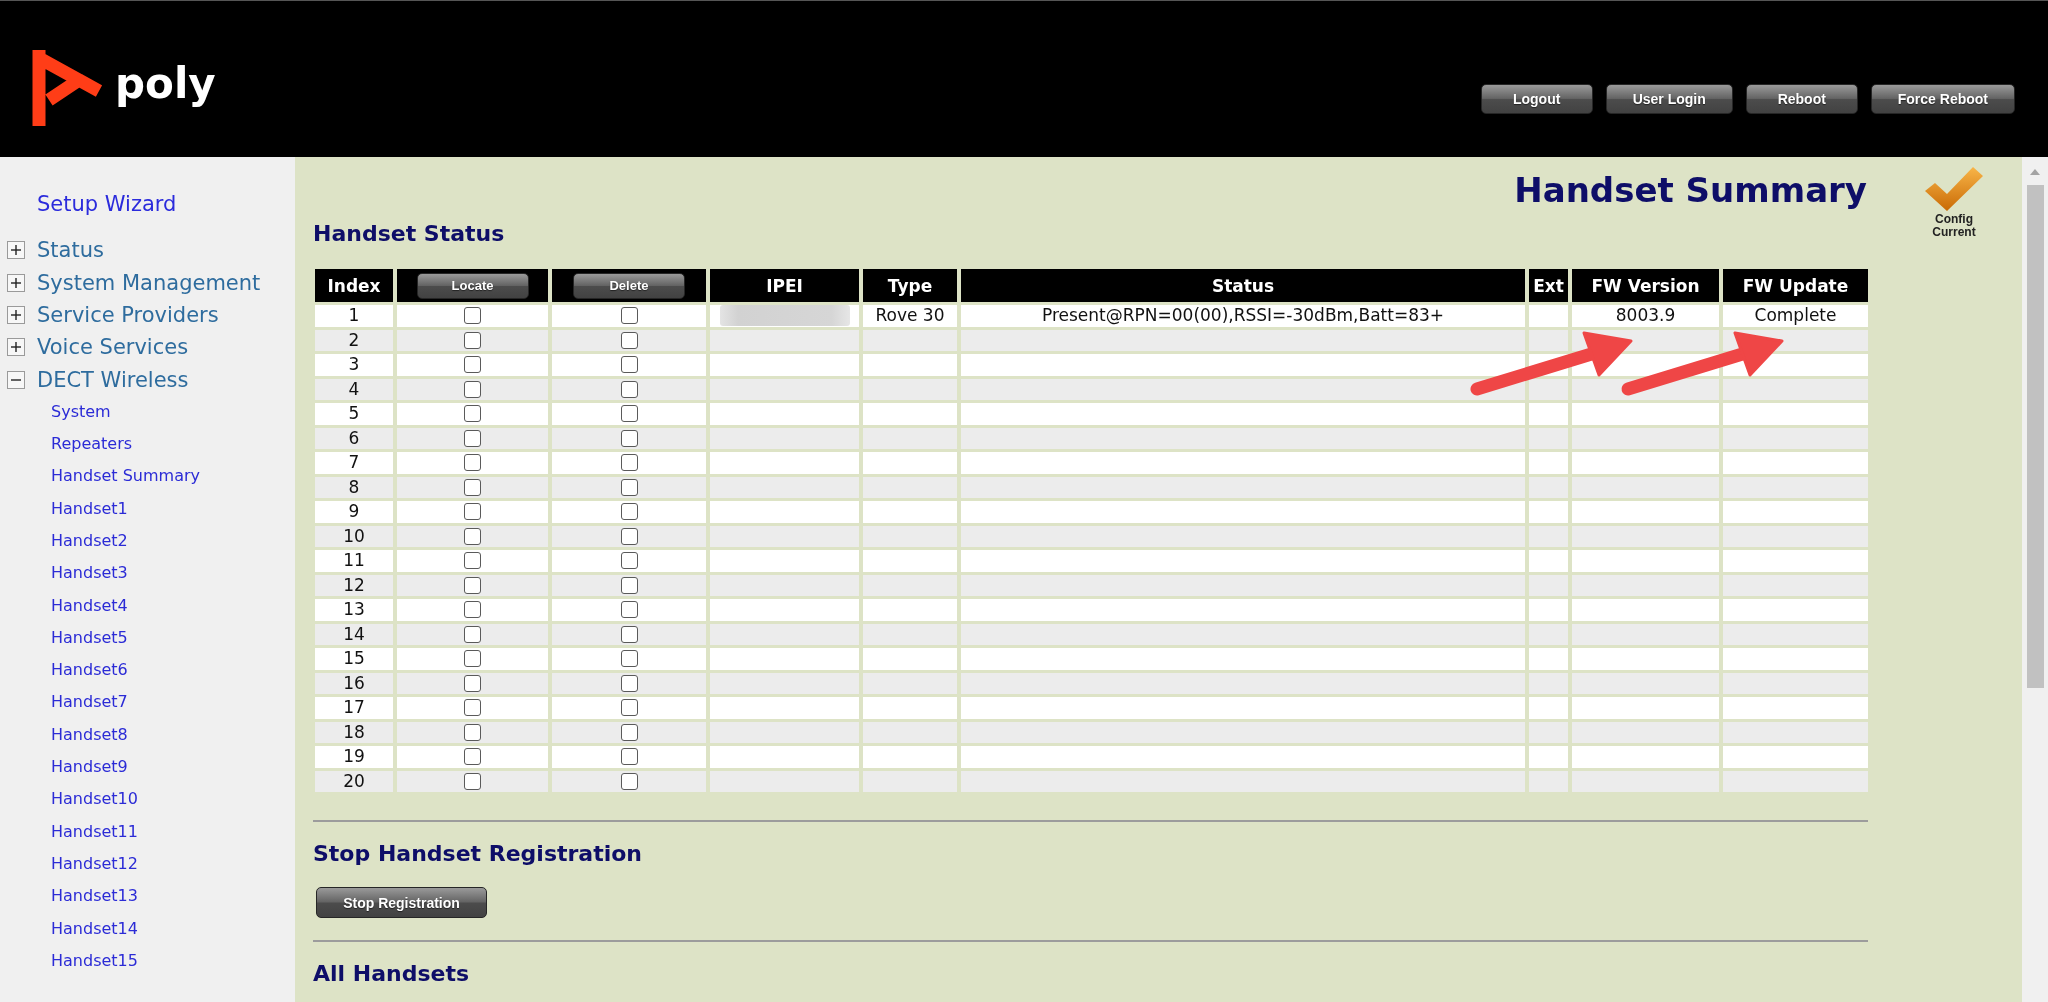 Image resolution: width=2048 pixels, height=1002 pixels. What do you see at coordinates (70, 250) in the screenshot?
I see `tree-item: Status` at bounding box center [70, 250].